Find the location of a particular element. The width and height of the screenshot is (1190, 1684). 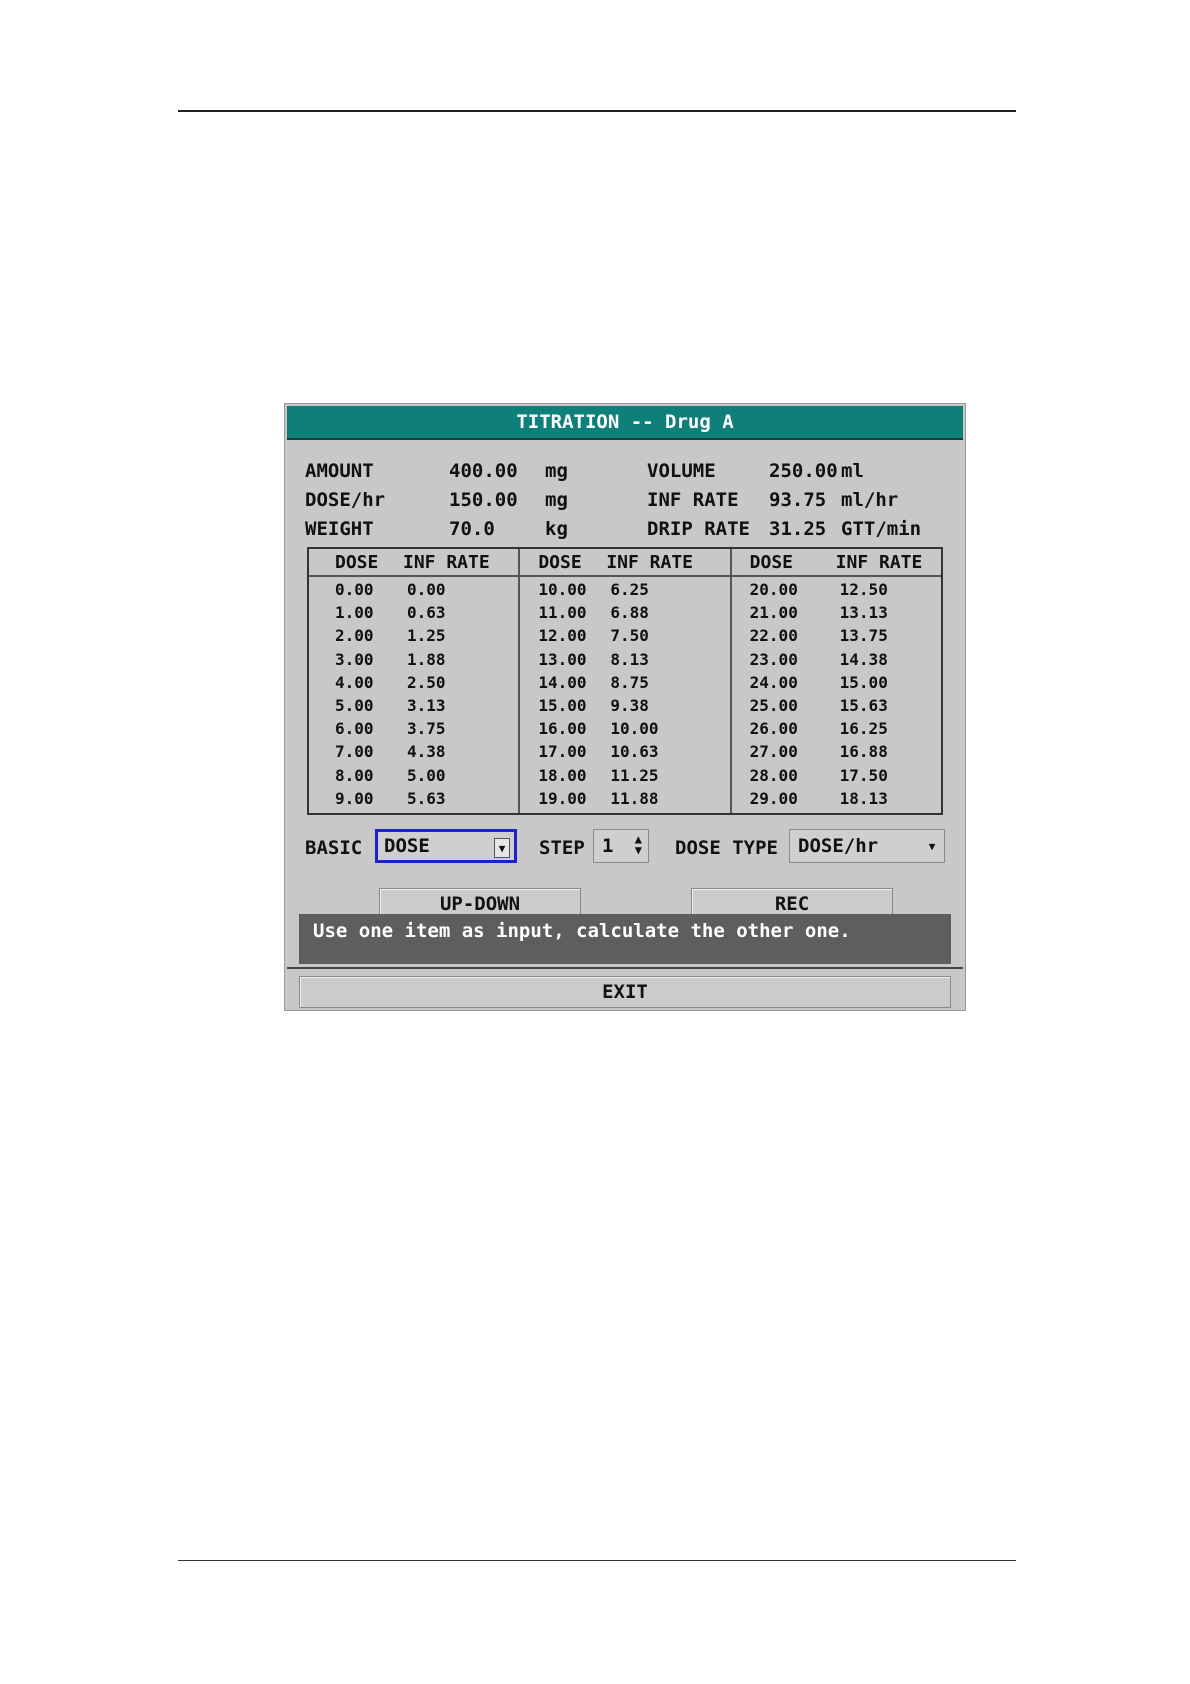

weight-label: WEIGHT is located at coordinates (339, 529).